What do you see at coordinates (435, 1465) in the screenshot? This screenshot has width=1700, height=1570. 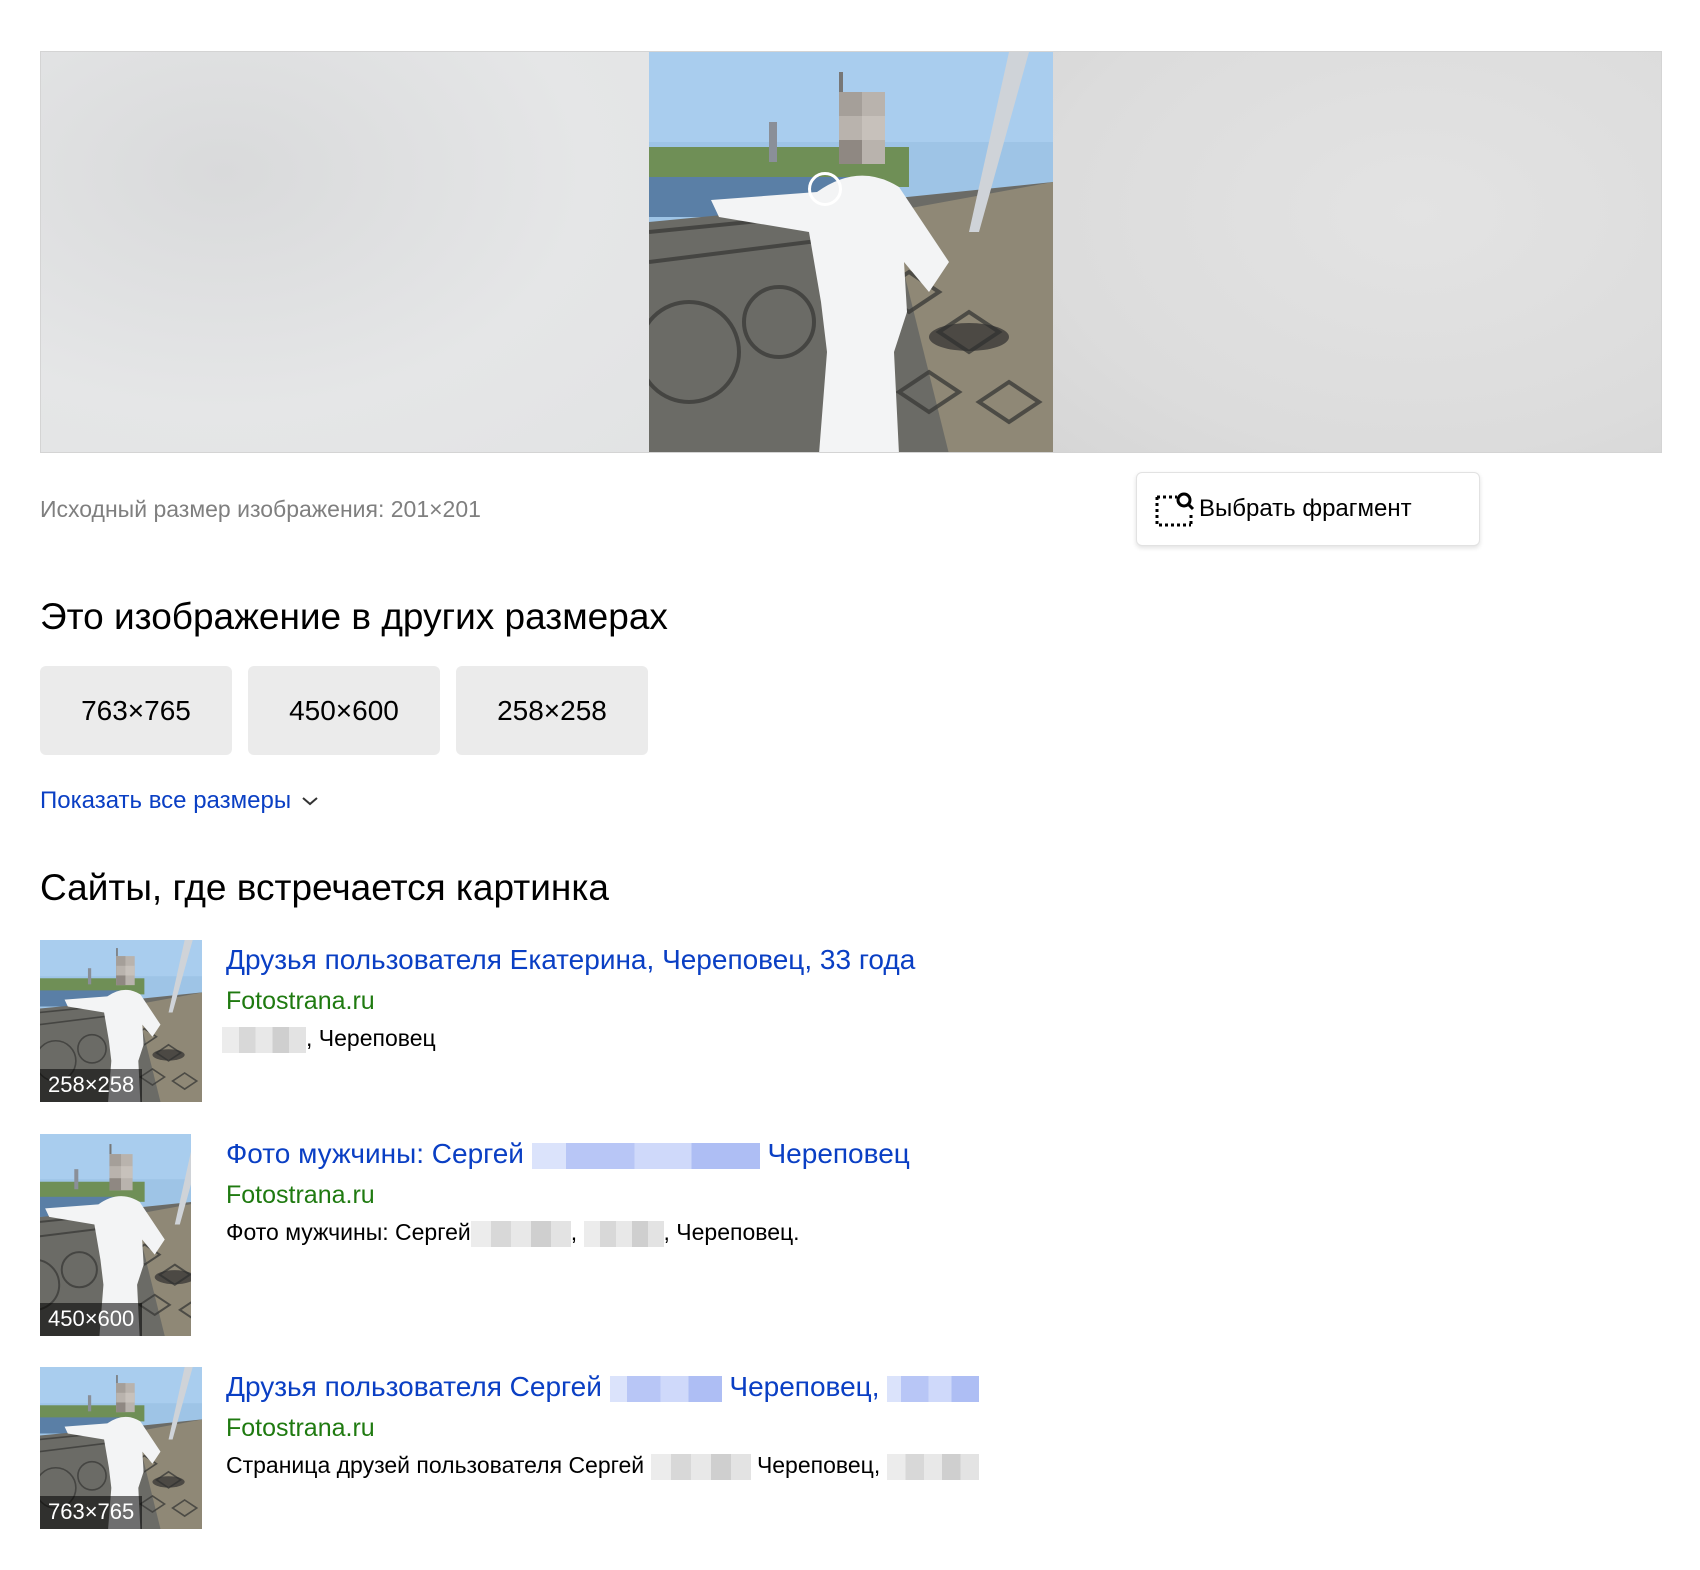 I see `result-description-text: Страница друзей пользователя Сергей` at bounding box center [435, 1465].